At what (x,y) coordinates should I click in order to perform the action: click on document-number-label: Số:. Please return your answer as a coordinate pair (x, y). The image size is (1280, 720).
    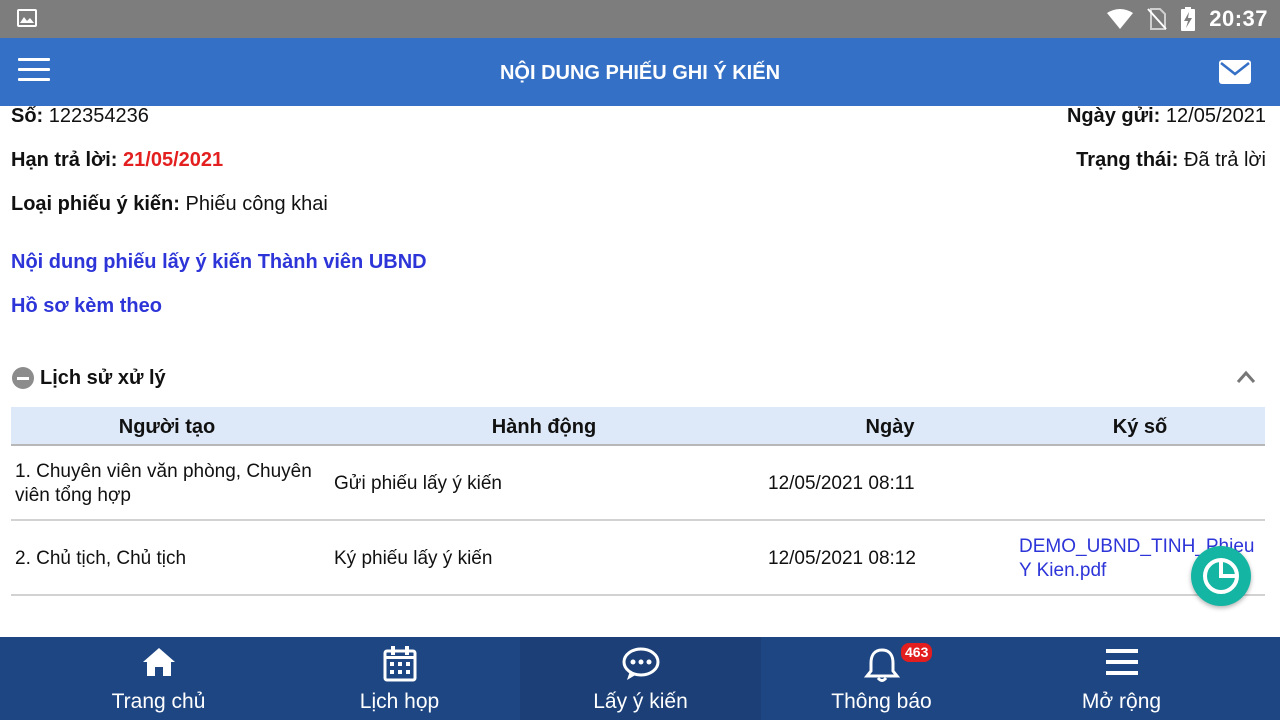
    Looking at the image, I should click on (27, 116).